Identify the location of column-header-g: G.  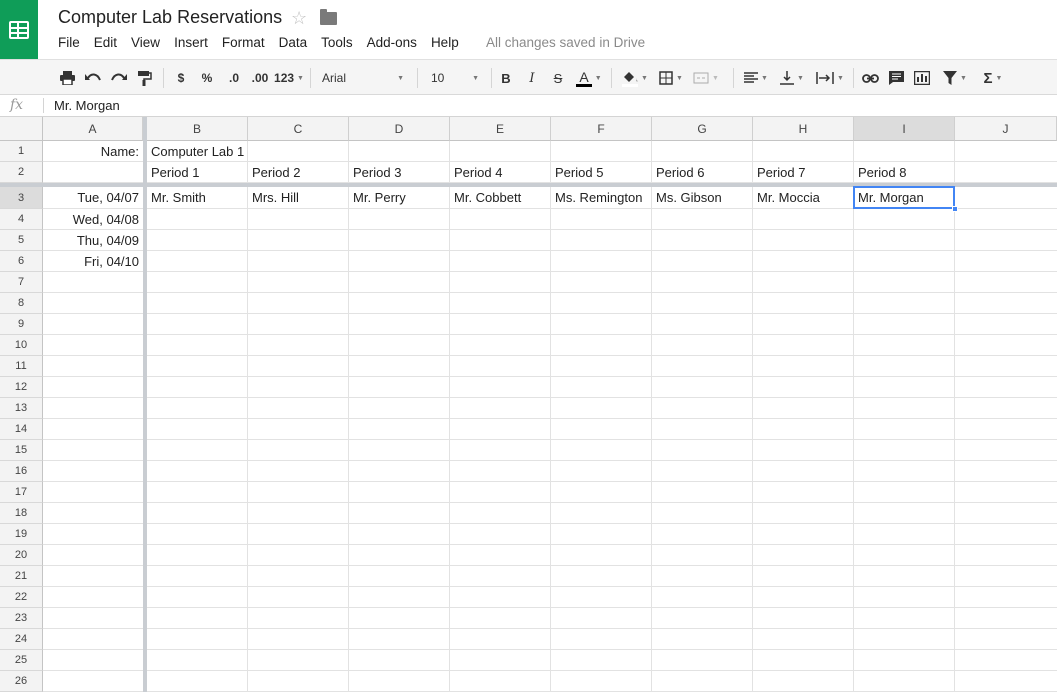
(702, 129).